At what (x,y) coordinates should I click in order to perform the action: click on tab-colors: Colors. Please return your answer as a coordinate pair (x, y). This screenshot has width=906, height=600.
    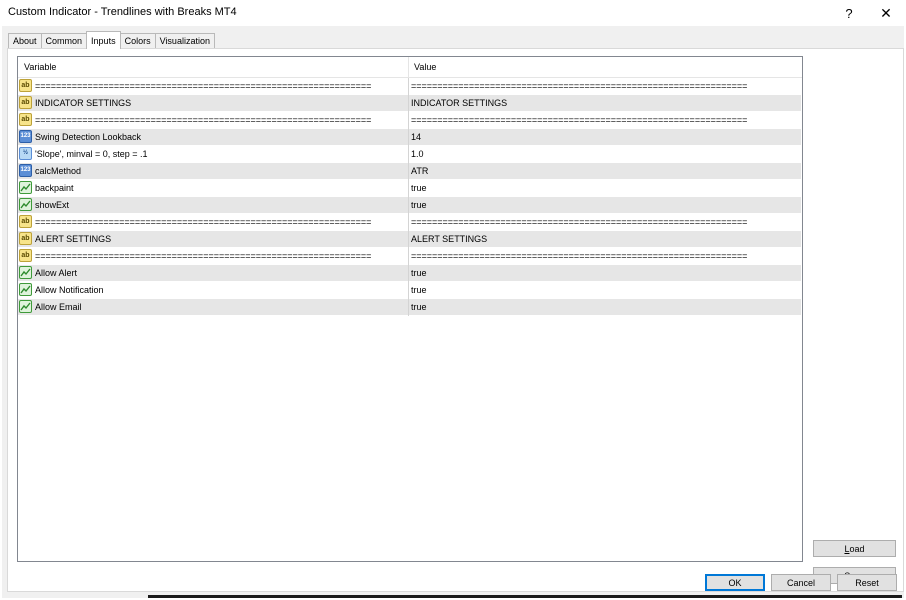
    Looking at the image, I should click on (137, 40).